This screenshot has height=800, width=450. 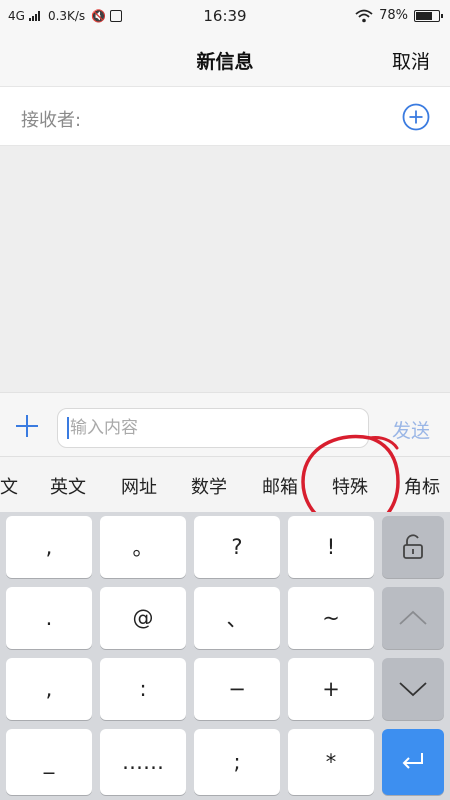 I want to click on key-period-cn: 。, so click(x=143, y=547).